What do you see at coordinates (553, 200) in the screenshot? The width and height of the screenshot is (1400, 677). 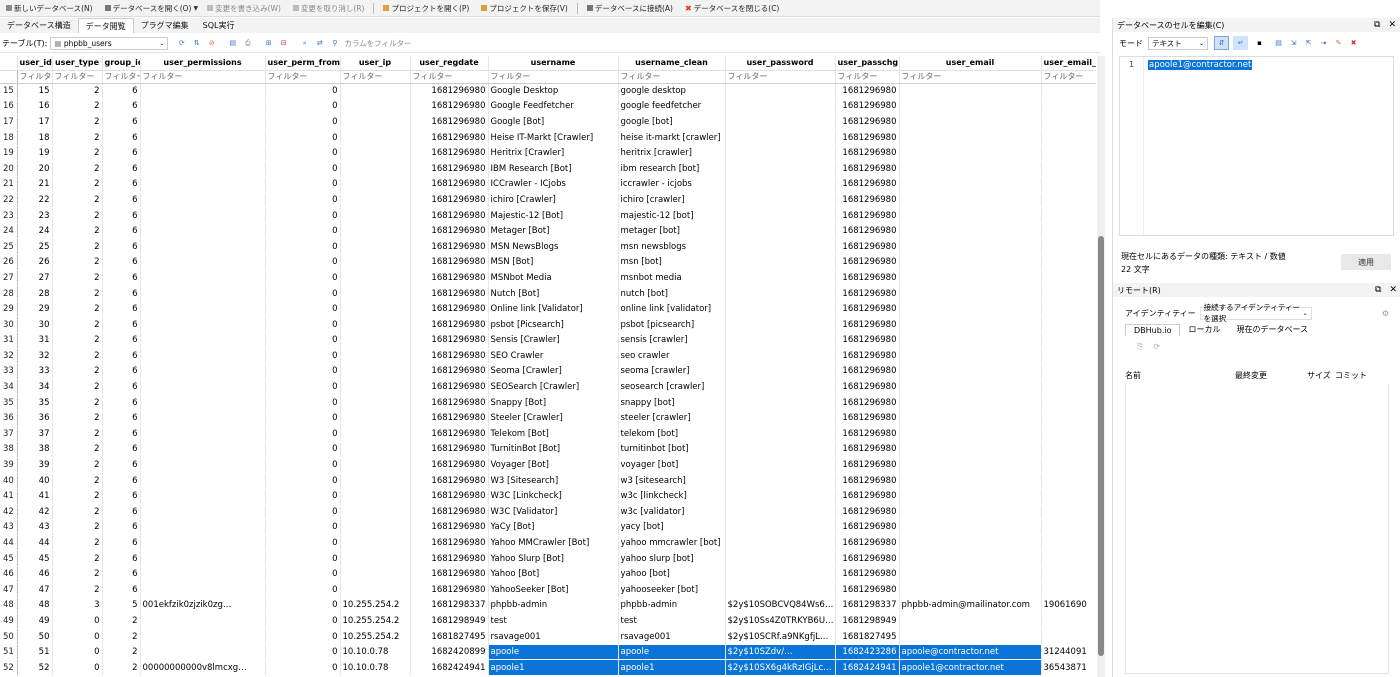 I see `table-cell: ichiro [Crawler]` at bounding box center [553, 200].